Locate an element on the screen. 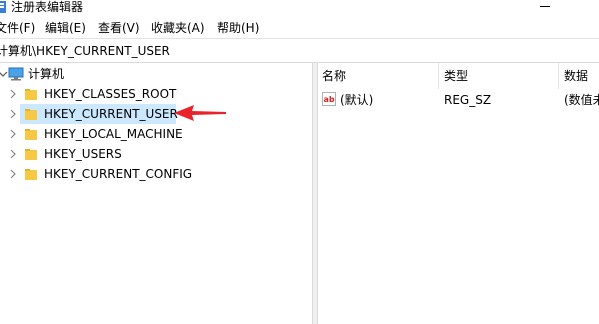 The image size is (599, 324). regedit-icon is located at coordinates (3, 7).